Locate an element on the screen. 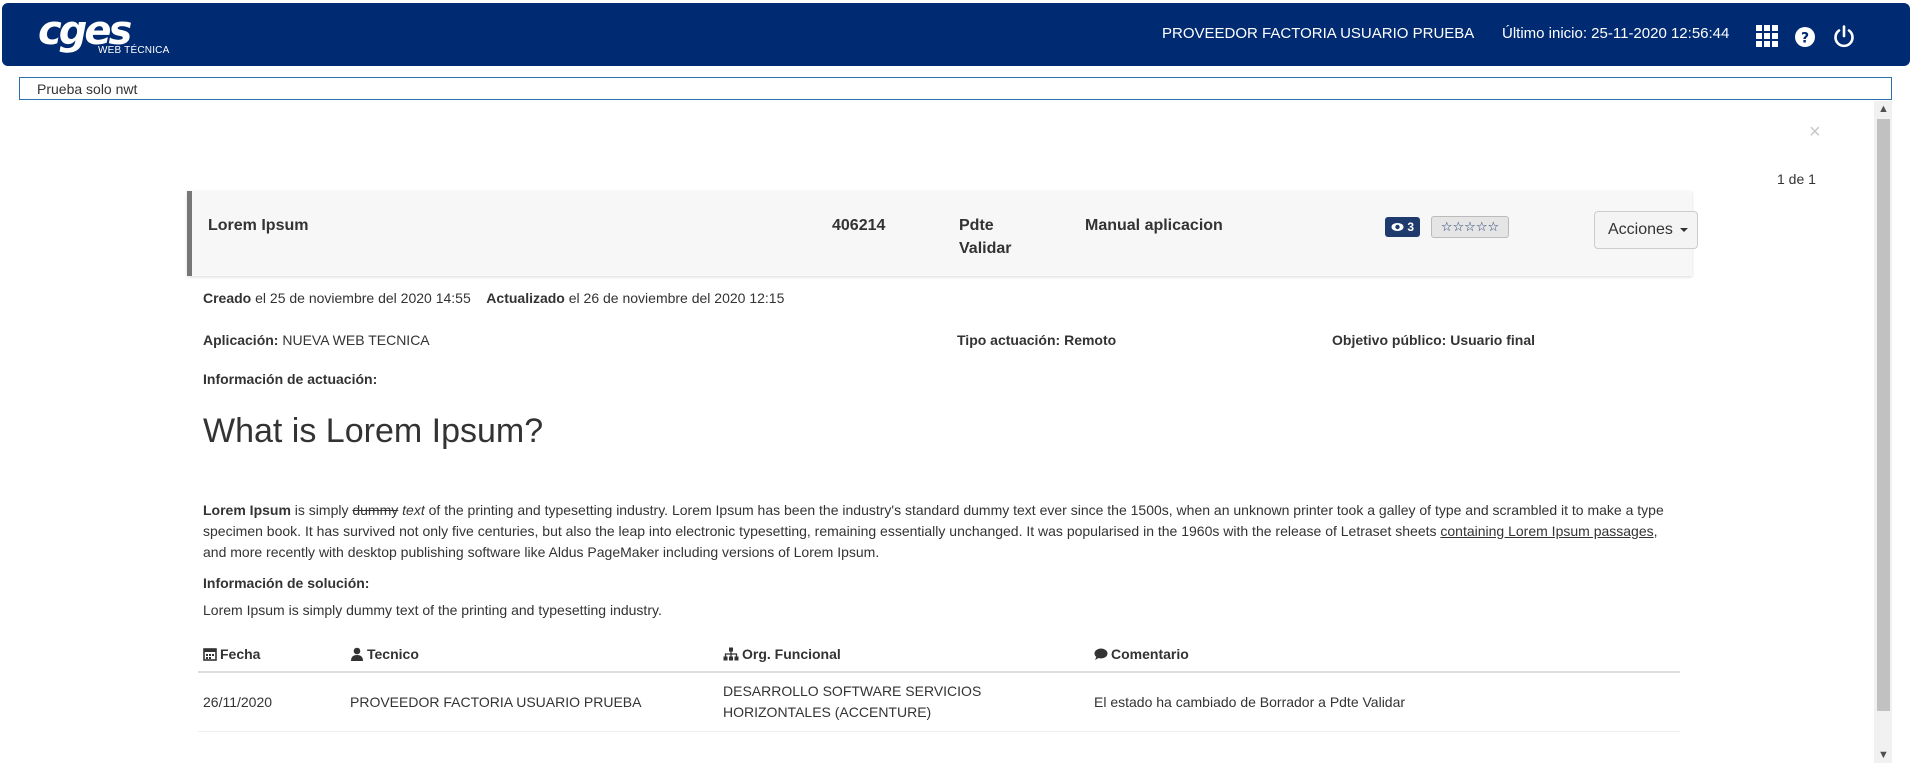 This screenshot has width=1913, height=777. article-link: containing Lorem Ipsum passages is located at coordinates (1546, 531).